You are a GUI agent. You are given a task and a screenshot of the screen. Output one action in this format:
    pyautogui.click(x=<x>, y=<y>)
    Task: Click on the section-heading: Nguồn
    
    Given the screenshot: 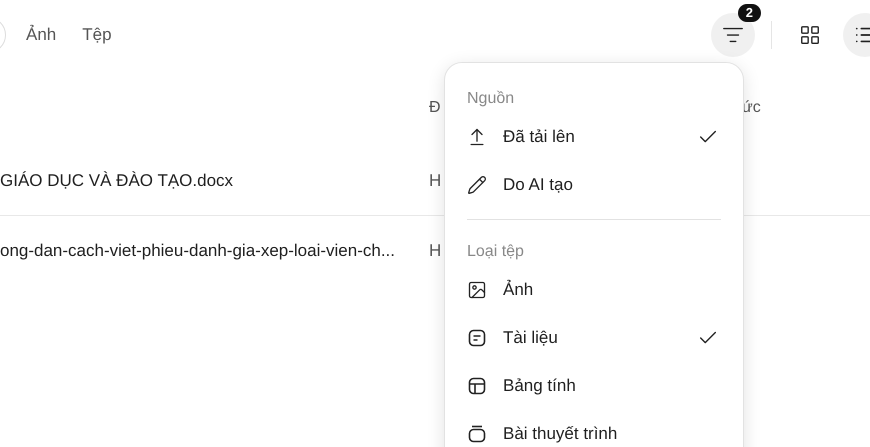 What is the action you would take?
    pyautogui.click(x=491, y=99)
    